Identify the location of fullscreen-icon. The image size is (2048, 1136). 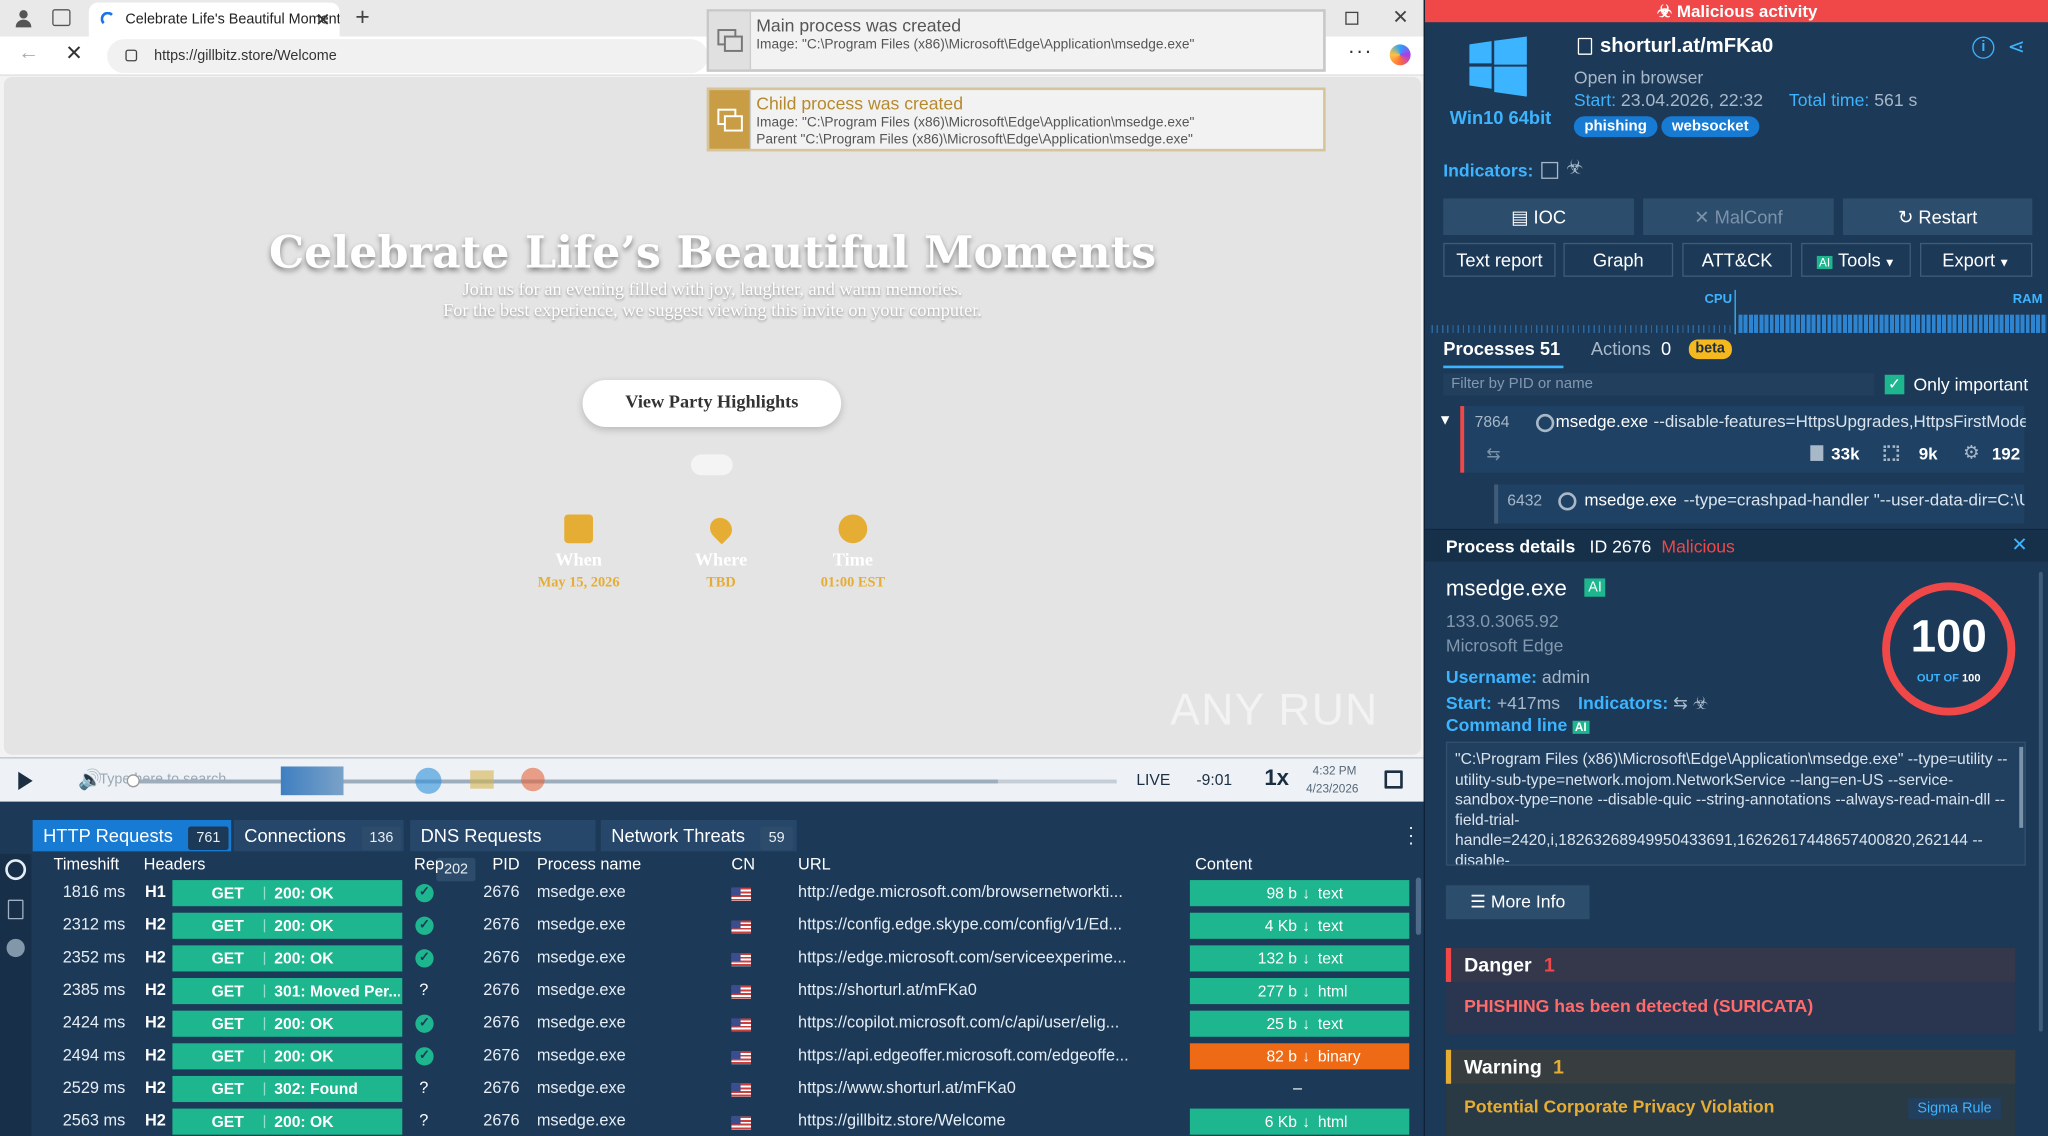
(1393, 779).